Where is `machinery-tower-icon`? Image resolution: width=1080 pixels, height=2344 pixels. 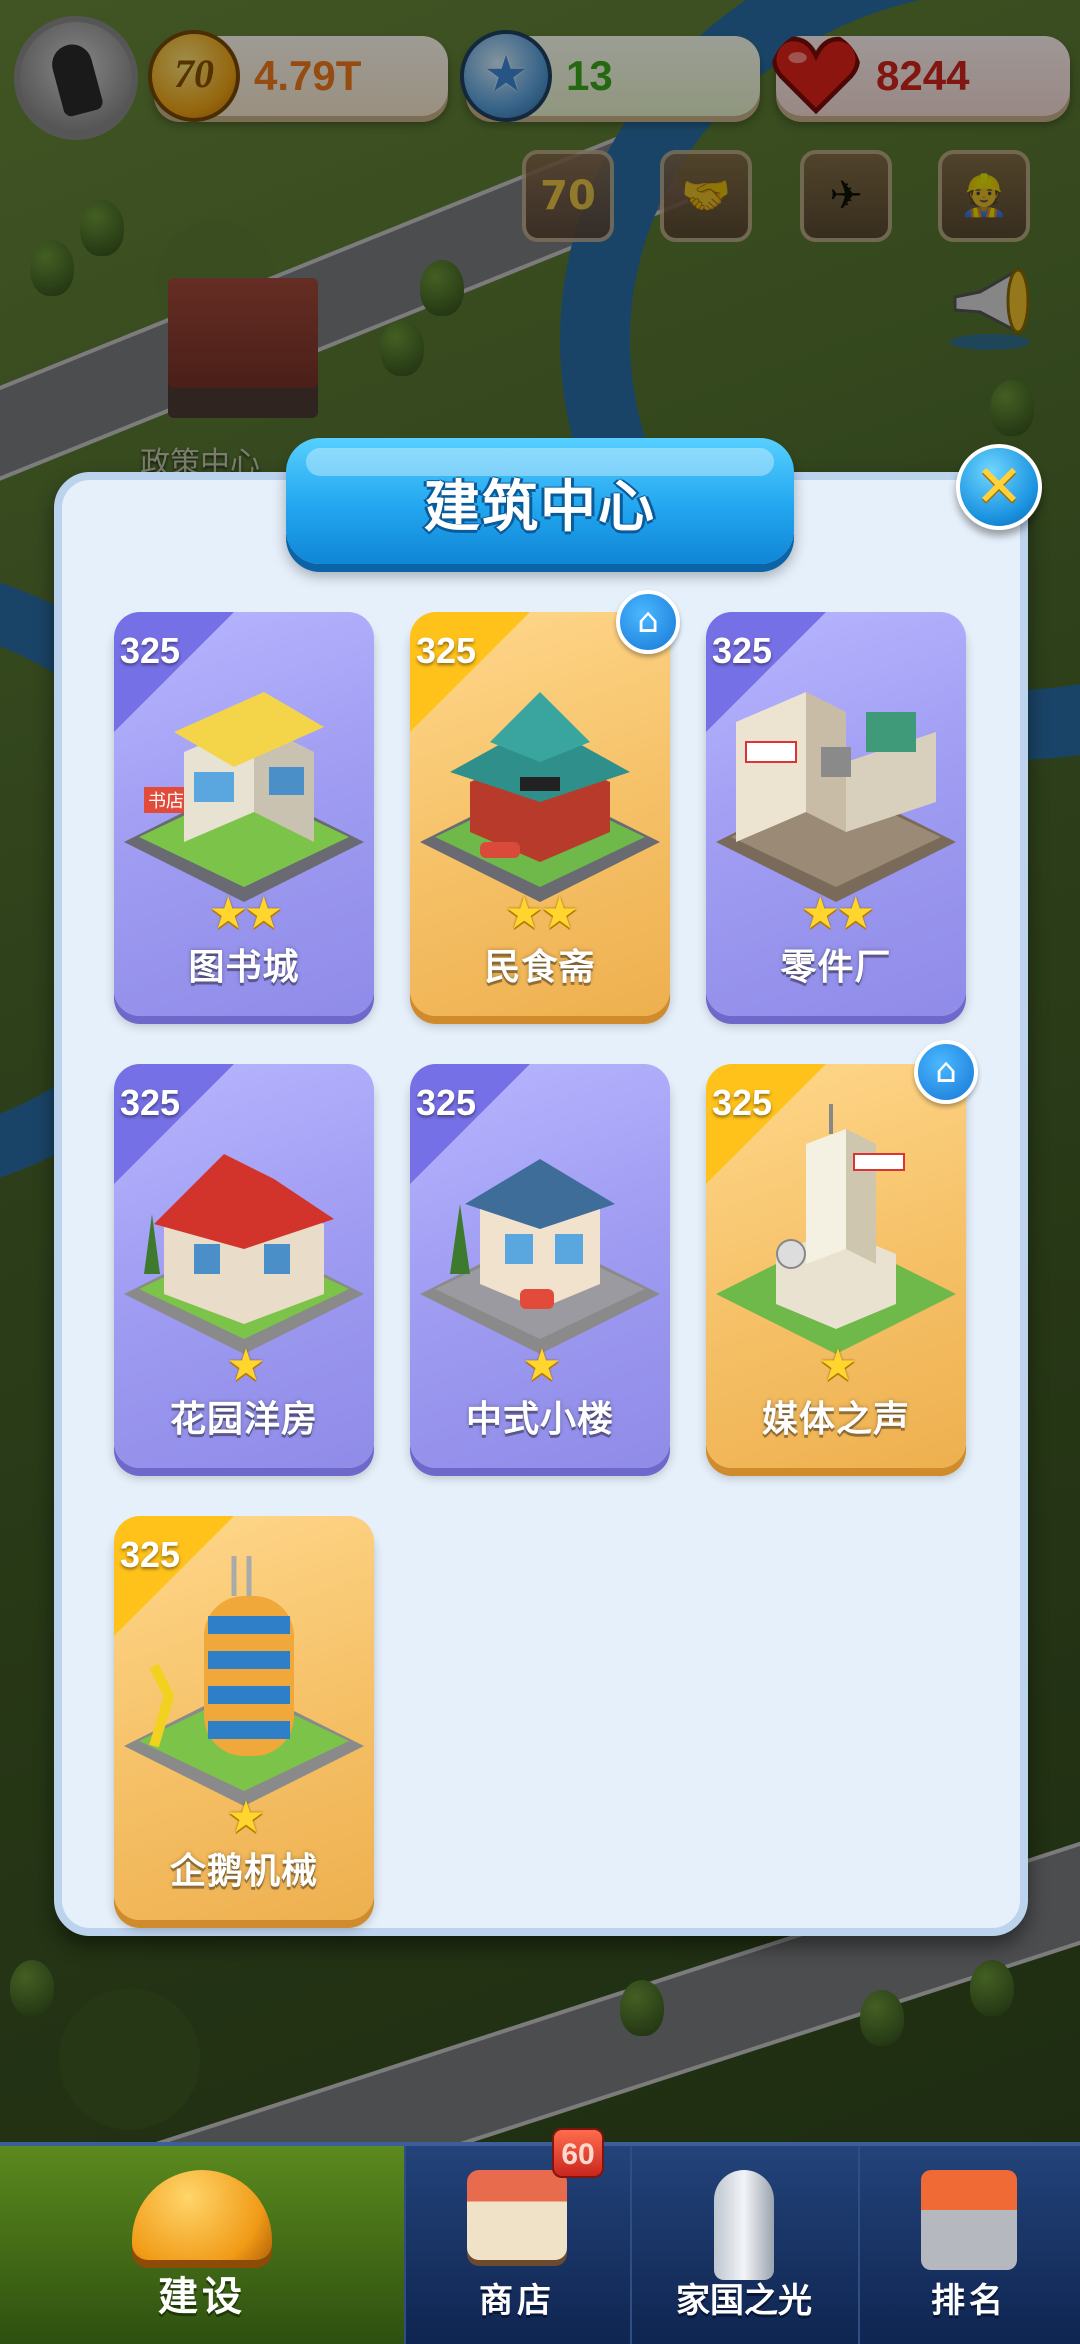
machinery-tower-icon is located at coordinates (244, 1681).